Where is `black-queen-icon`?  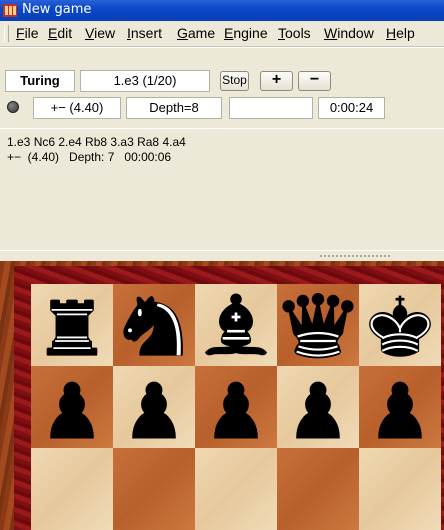 black-queen-icon is located at coordinates (318, 325).